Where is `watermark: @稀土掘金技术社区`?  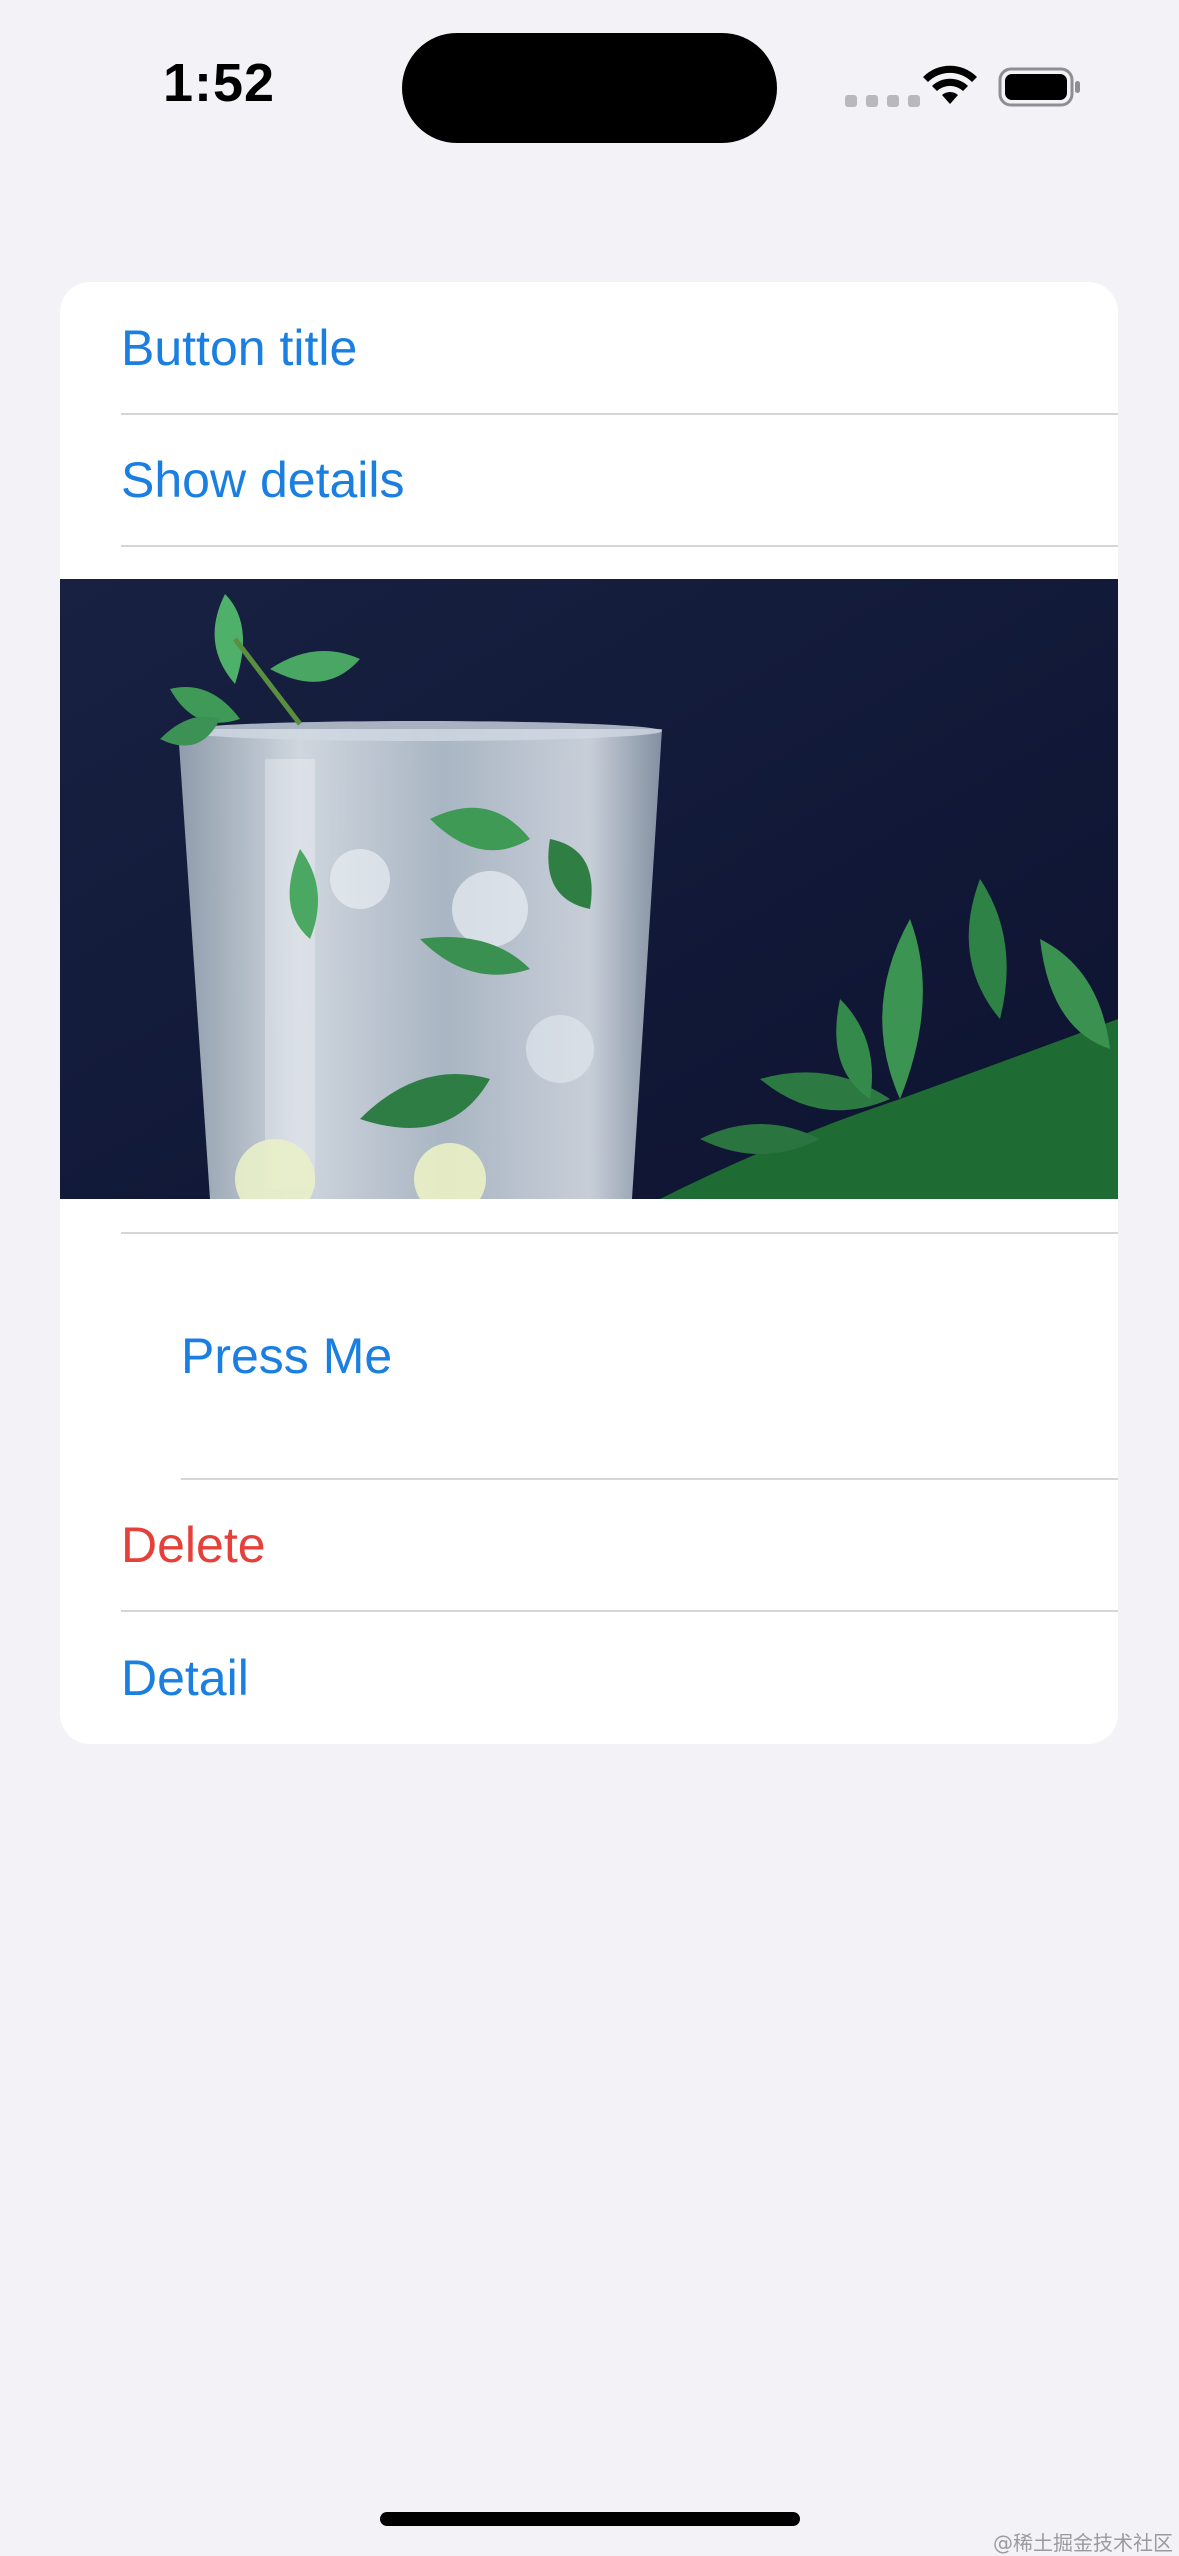
watermark: @稀土掘金技术社区 is located at coordinates (1083, 2543).